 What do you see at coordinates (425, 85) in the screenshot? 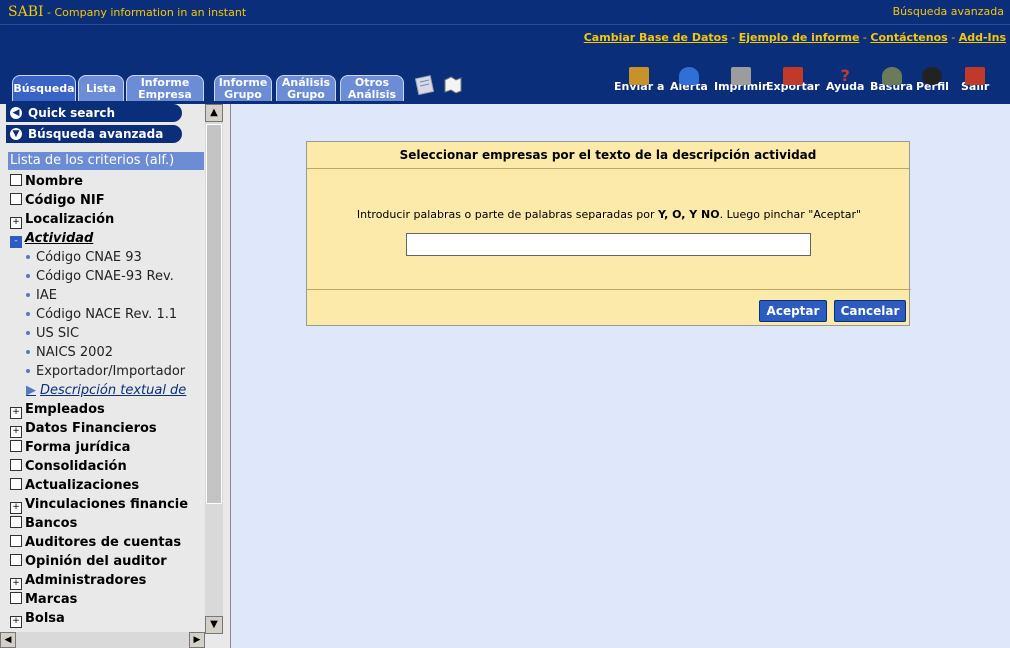
I see `notepad-icon` at bounding box center [425, 85].